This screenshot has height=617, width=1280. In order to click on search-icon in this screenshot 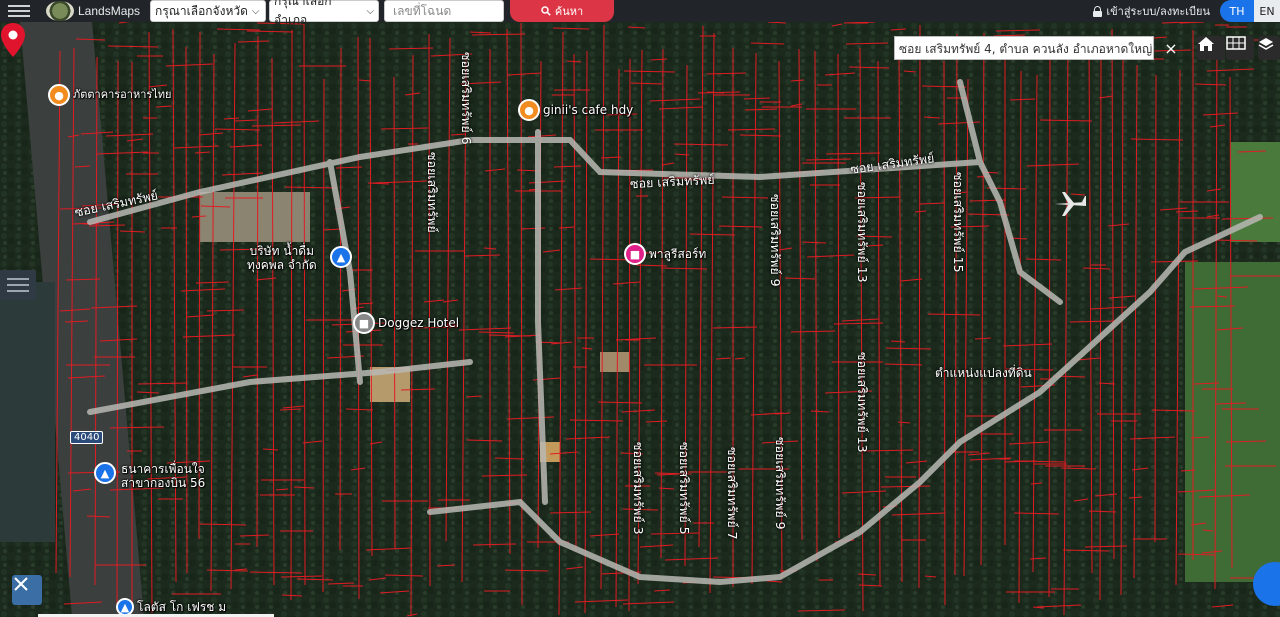, I will do `click(546, 11)`.